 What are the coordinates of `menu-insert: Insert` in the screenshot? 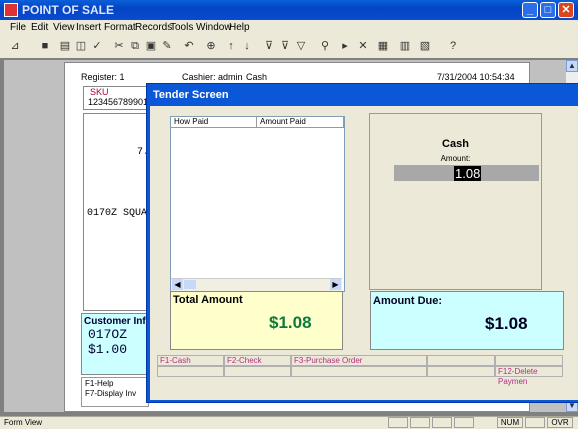 It's located at (88, 27).